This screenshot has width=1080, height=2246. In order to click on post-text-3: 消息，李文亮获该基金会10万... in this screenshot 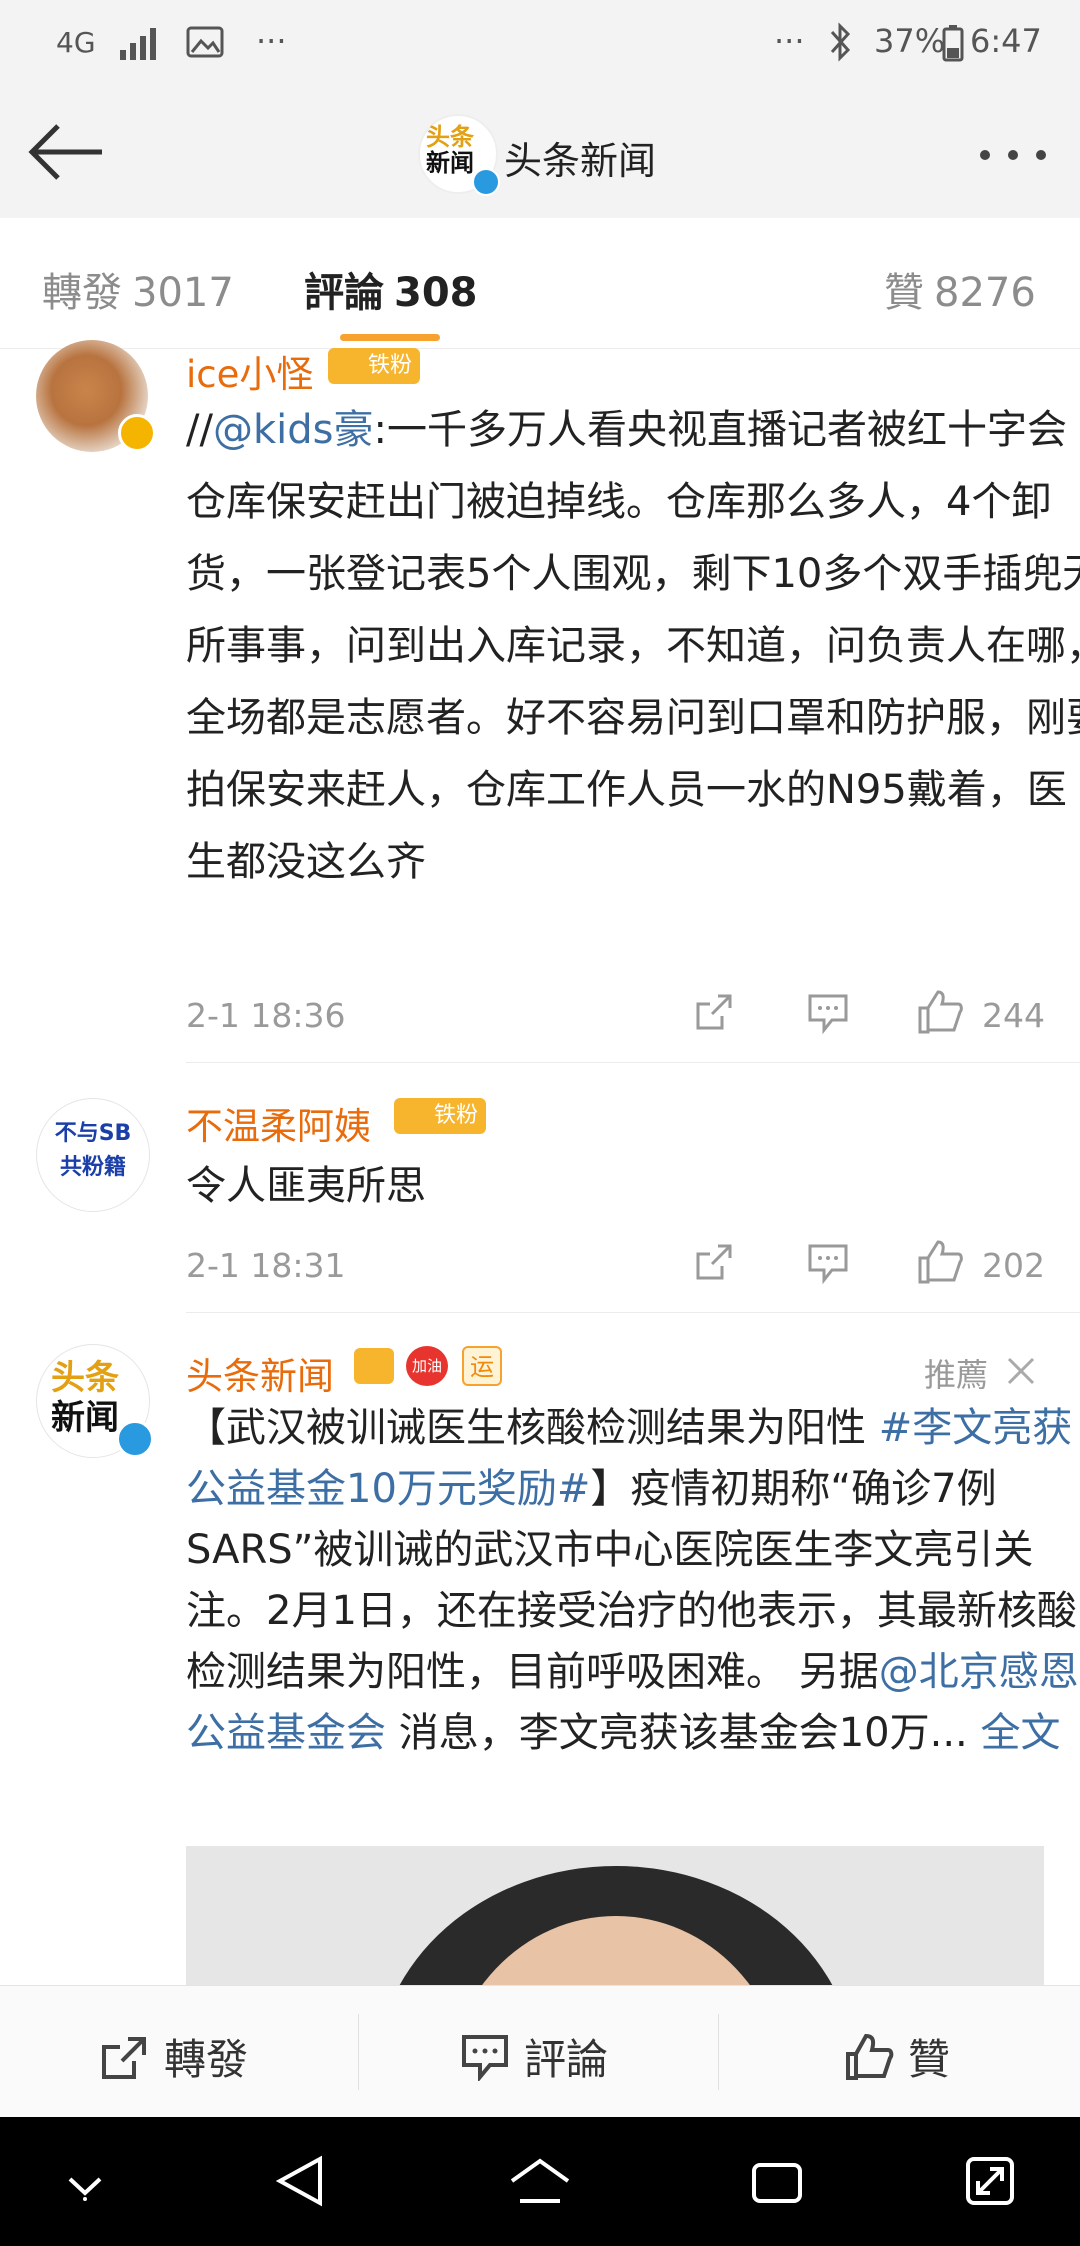, I will do `click(683, 1733)`.